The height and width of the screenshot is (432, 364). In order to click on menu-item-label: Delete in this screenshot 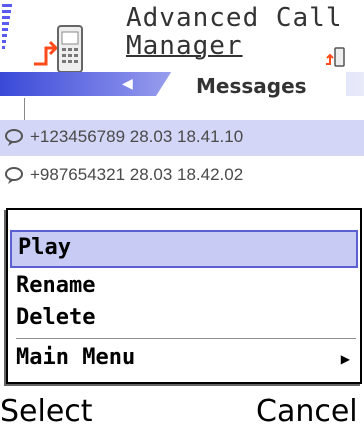, I will do `click(56, 317)`.